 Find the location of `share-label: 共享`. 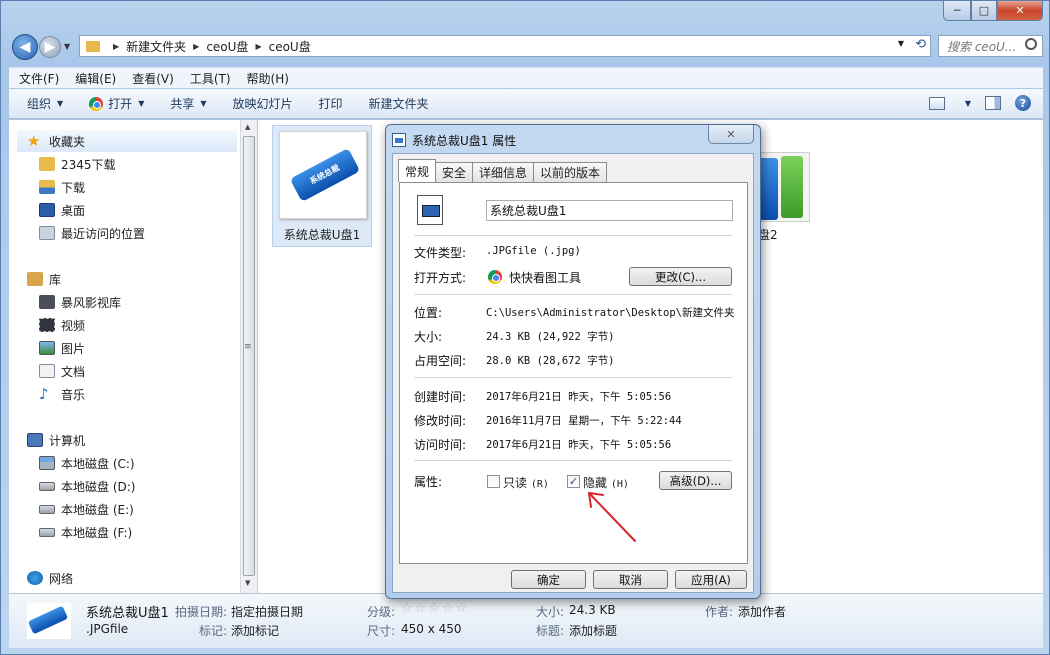

share-label: 共享 is located at coordinates (182, 104).